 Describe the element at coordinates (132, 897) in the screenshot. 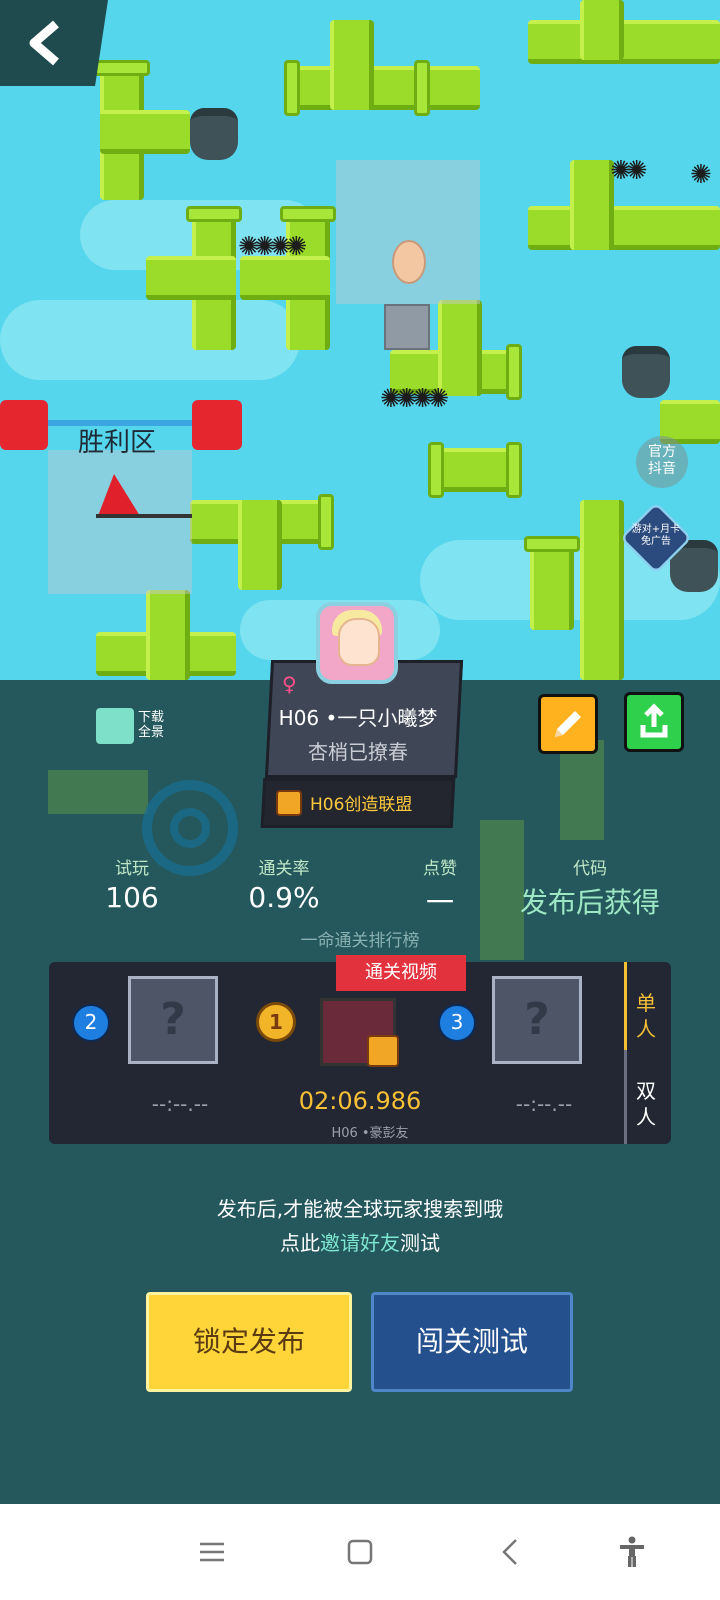

I see `stat-value: 106` at that location.